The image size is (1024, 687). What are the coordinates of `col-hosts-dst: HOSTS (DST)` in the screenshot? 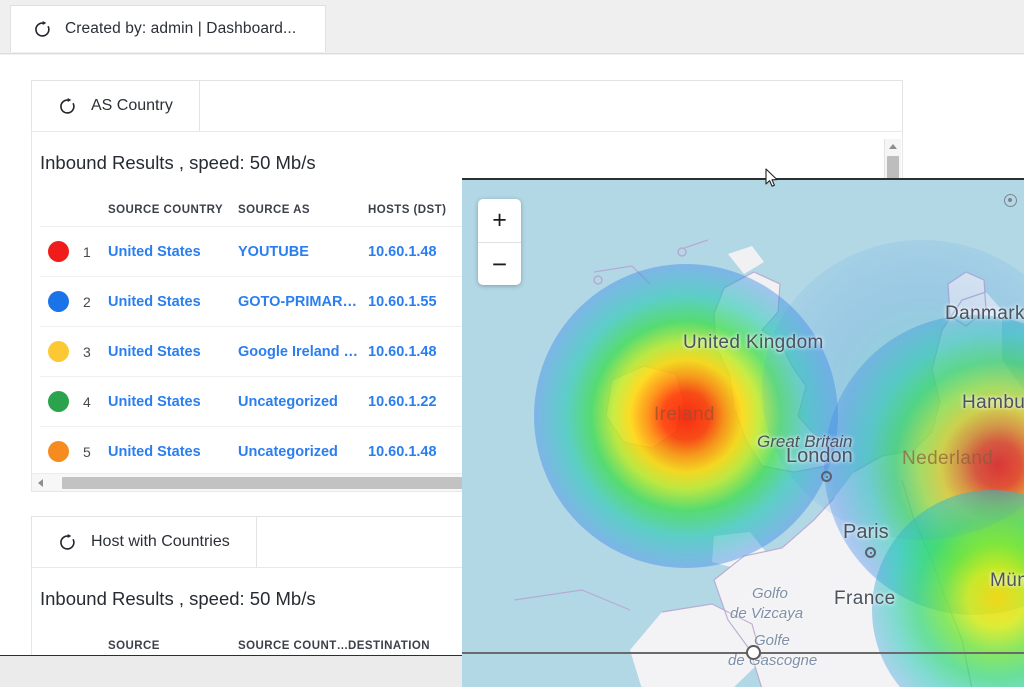 It's located at (418, 208).